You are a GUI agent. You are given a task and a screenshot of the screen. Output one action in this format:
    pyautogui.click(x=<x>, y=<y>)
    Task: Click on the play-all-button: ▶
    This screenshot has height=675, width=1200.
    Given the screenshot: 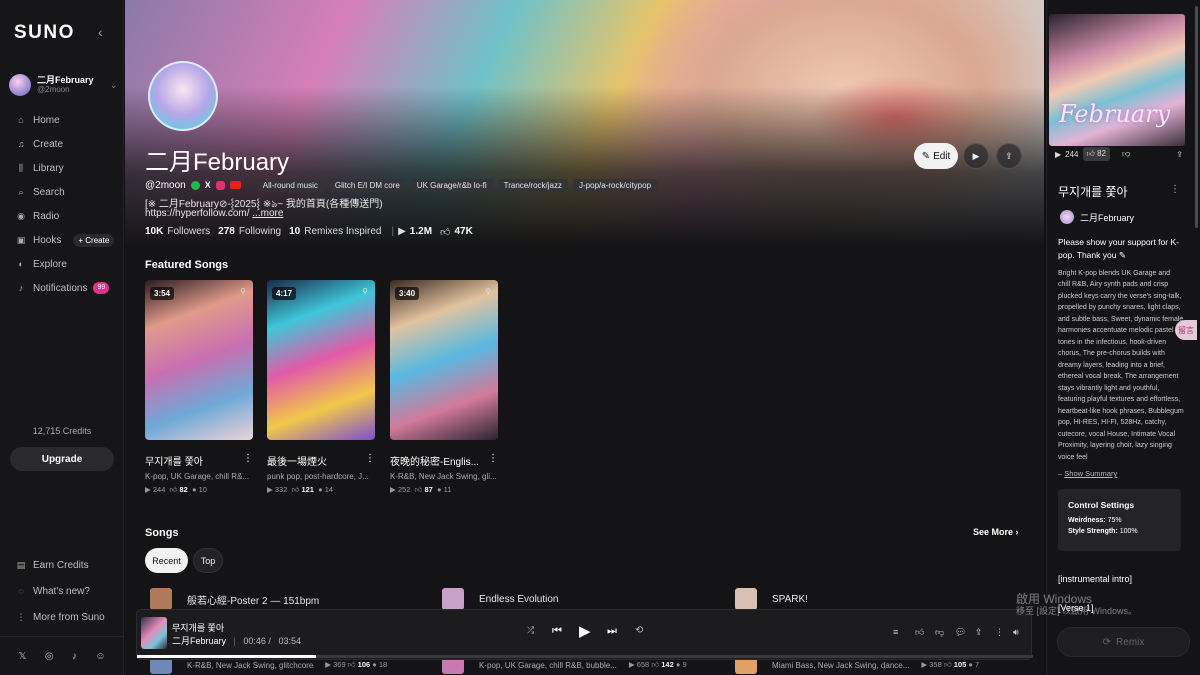 What is the action you would take?
    pyautogui.click(x=976, y=156)
    